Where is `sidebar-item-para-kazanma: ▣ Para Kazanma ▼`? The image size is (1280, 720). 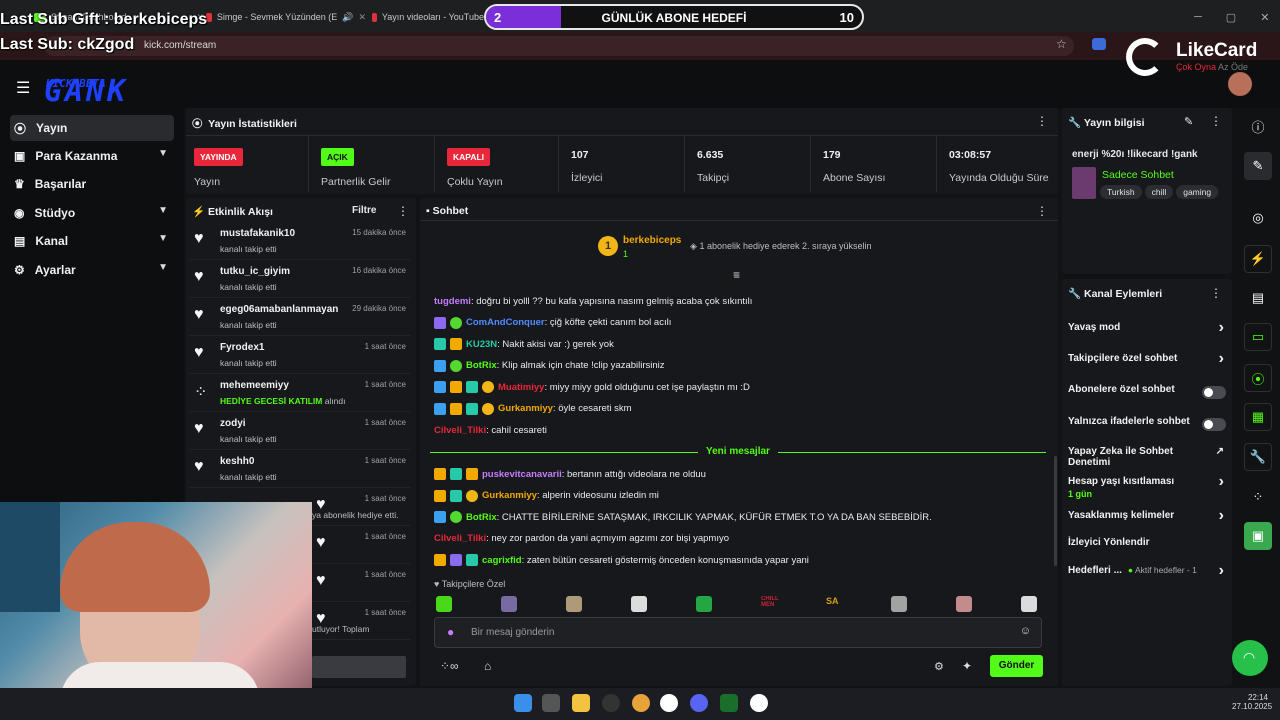
sidebar-item-para-kazanma: ▣ Para Kazanma ▼ is located at coordinates (92, 156).